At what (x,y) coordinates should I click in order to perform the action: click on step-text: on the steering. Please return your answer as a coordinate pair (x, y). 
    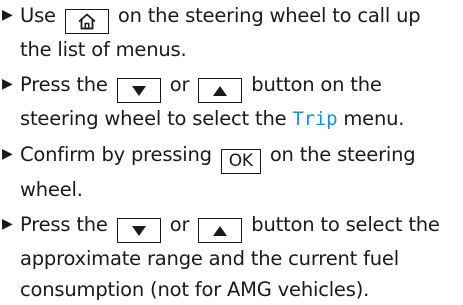
    Looking at the image, I should click on (342, 154).